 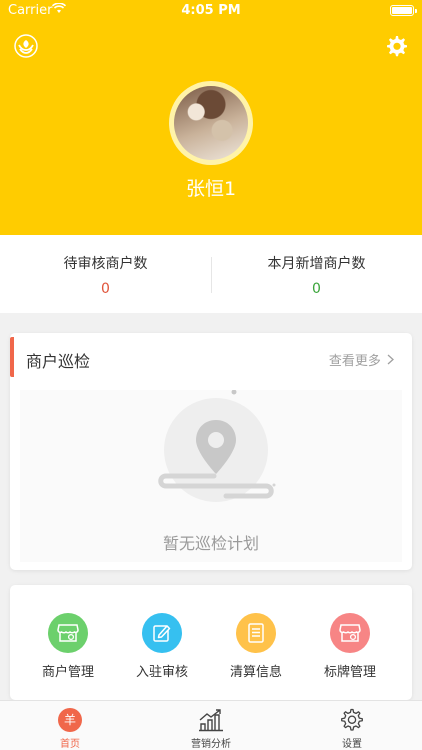 I want to click on inspection-title: 商户巡检, so click(x=58, y=361).